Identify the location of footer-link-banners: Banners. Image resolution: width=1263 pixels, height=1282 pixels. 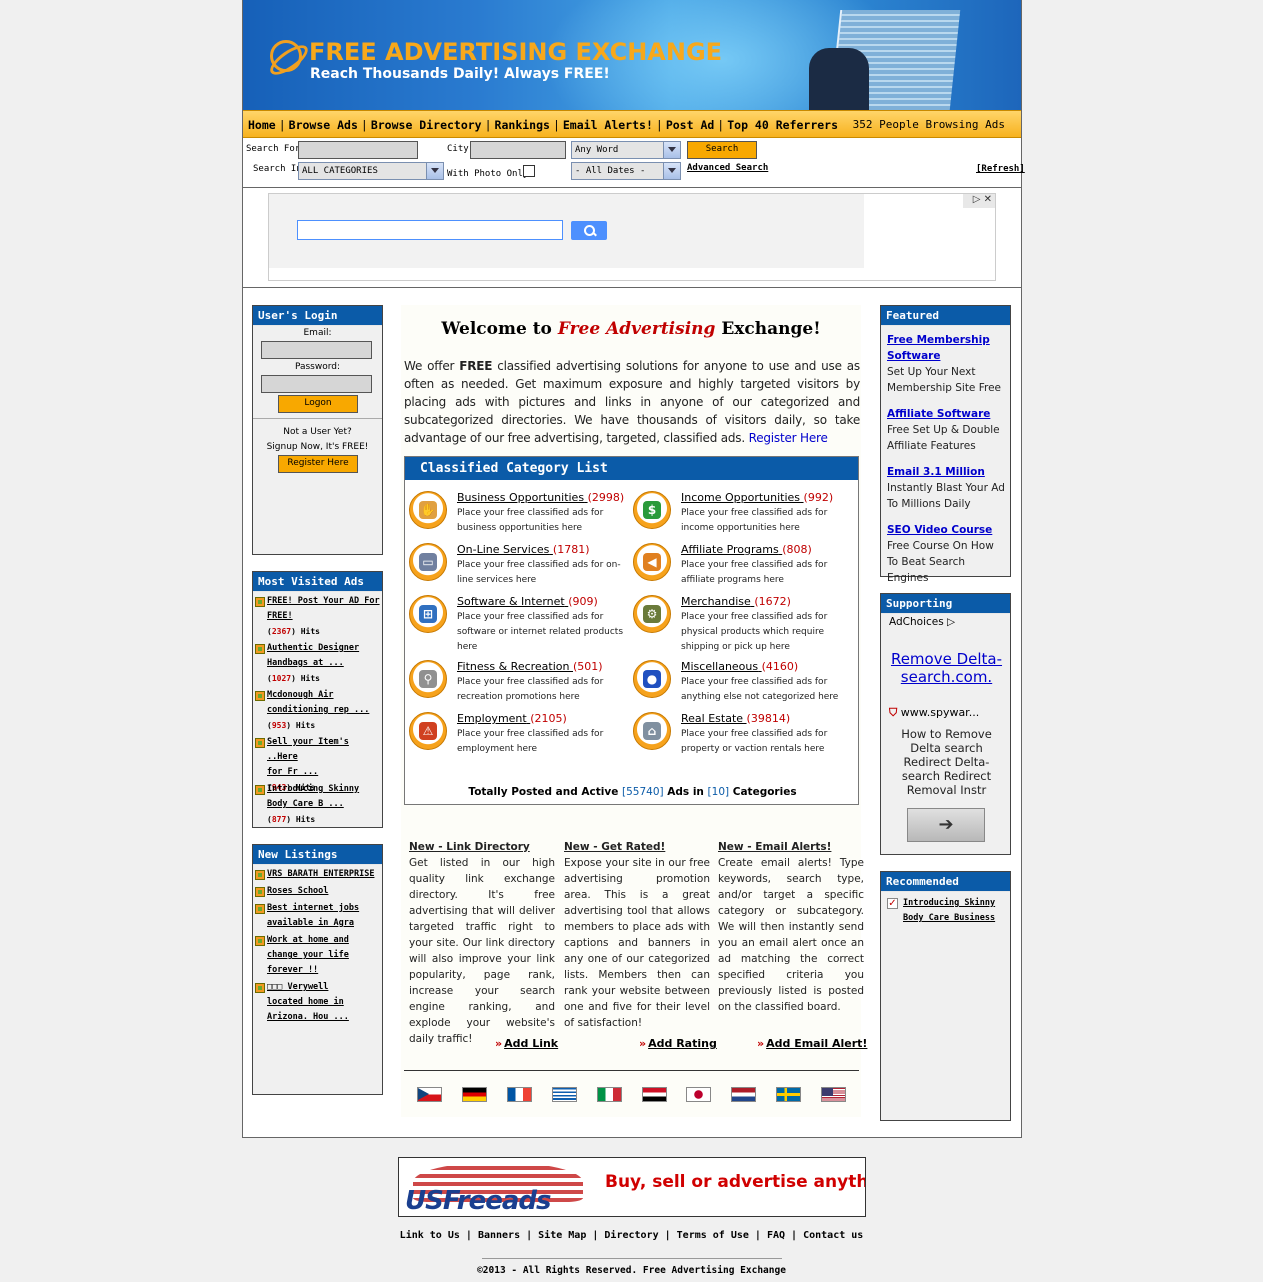
(499, 1235).